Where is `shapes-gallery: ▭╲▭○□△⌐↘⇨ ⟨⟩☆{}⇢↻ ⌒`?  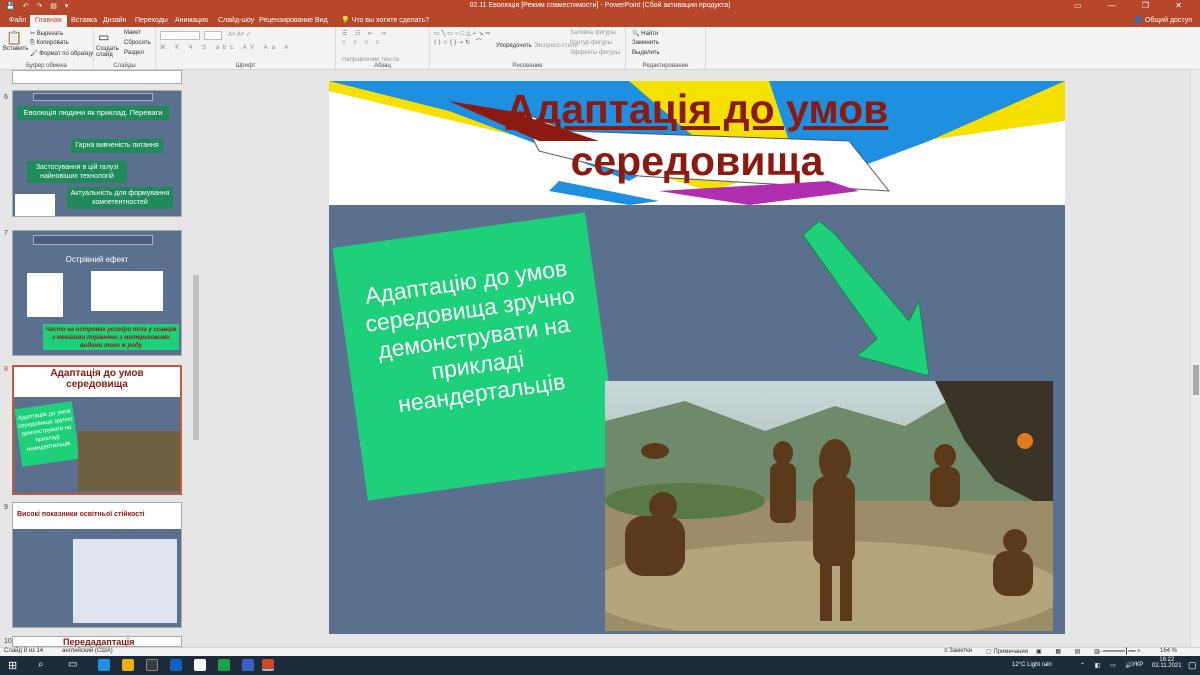 shapes-gallery: ▭╲▭○□△⌐↘⇨ ⟨⟩☆{}⇢↻ ⌒ is located at coordinates (463, 38).